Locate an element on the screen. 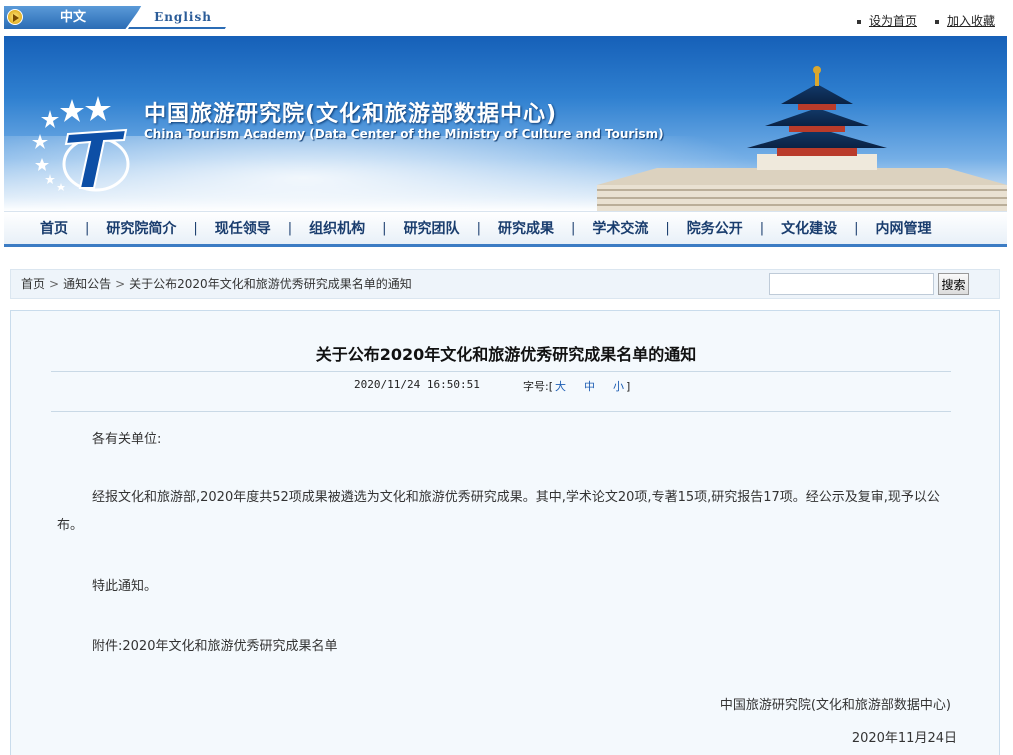  nav-intranet: 内网管理 is located at coordinates (904, 228).